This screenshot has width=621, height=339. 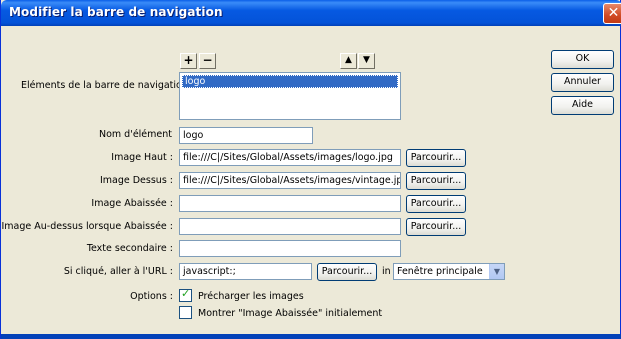 I want to click on show-down-checkbox, so click(x=185, y=312).